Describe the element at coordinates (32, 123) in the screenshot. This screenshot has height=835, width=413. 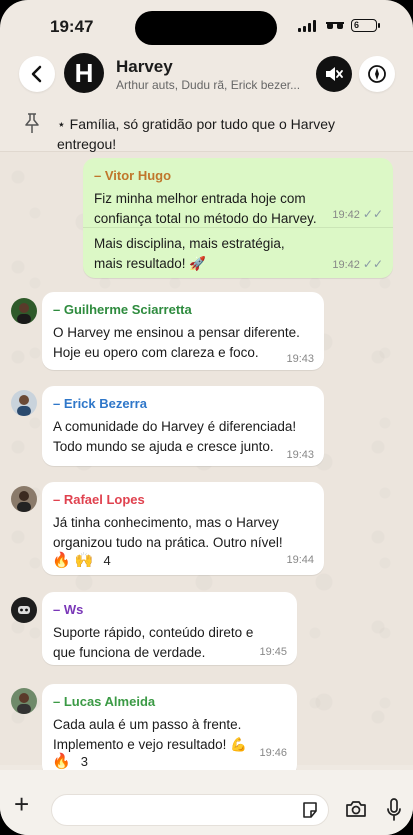
I see `pin-icon` at that location.